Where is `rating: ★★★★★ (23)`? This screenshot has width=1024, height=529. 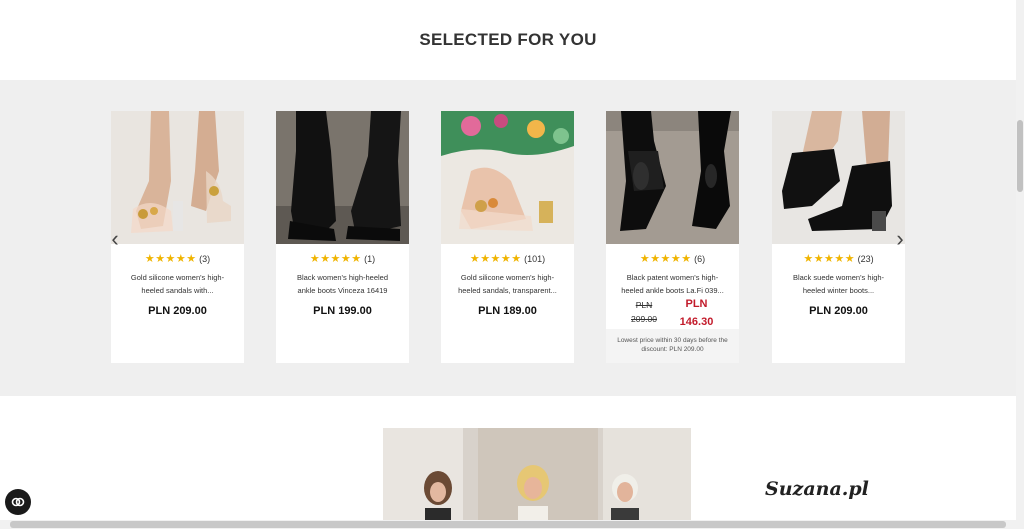 rating: ★★★★★ (23) is located at coordinates (838, 258).